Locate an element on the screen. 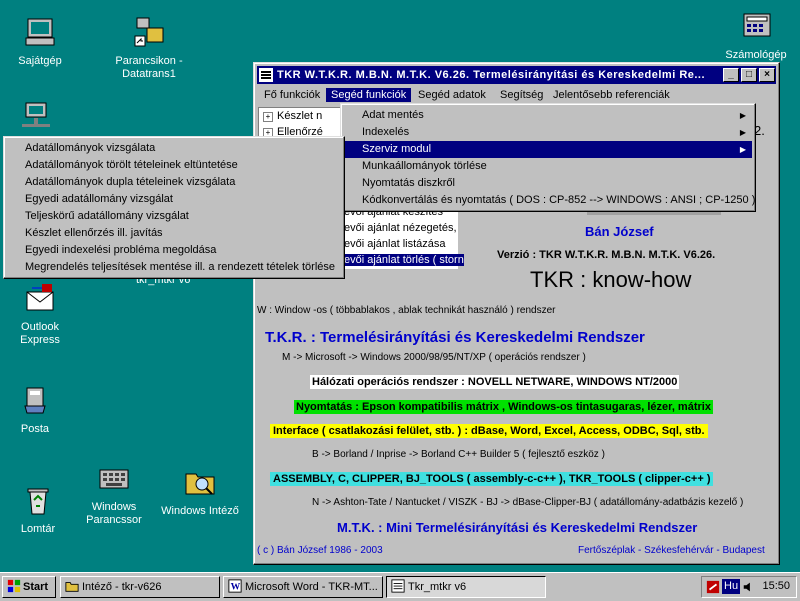 This screenshot has width=800, height=601. expand-icon: + is located at coordinates (268, 117).